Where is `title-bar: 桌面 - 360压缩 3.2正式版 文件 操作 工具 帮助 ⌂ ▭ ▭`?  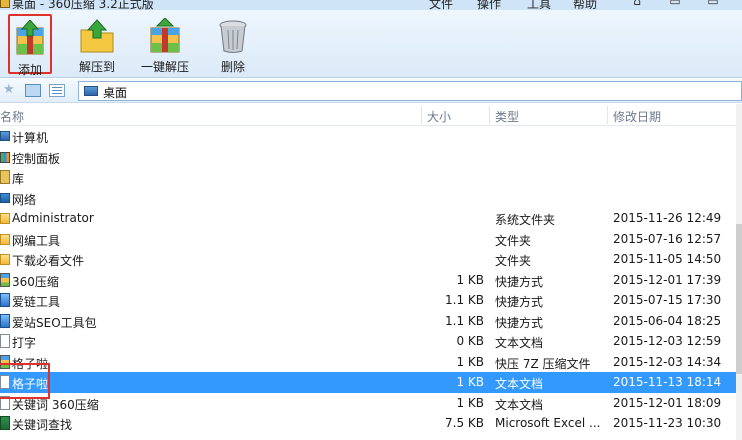 title-bar: 桌面 - 360压缩 3.2正式版 文件 操作 工具 帮助 ⌂ ▭ ▭ is located at coordinates (371, 5).